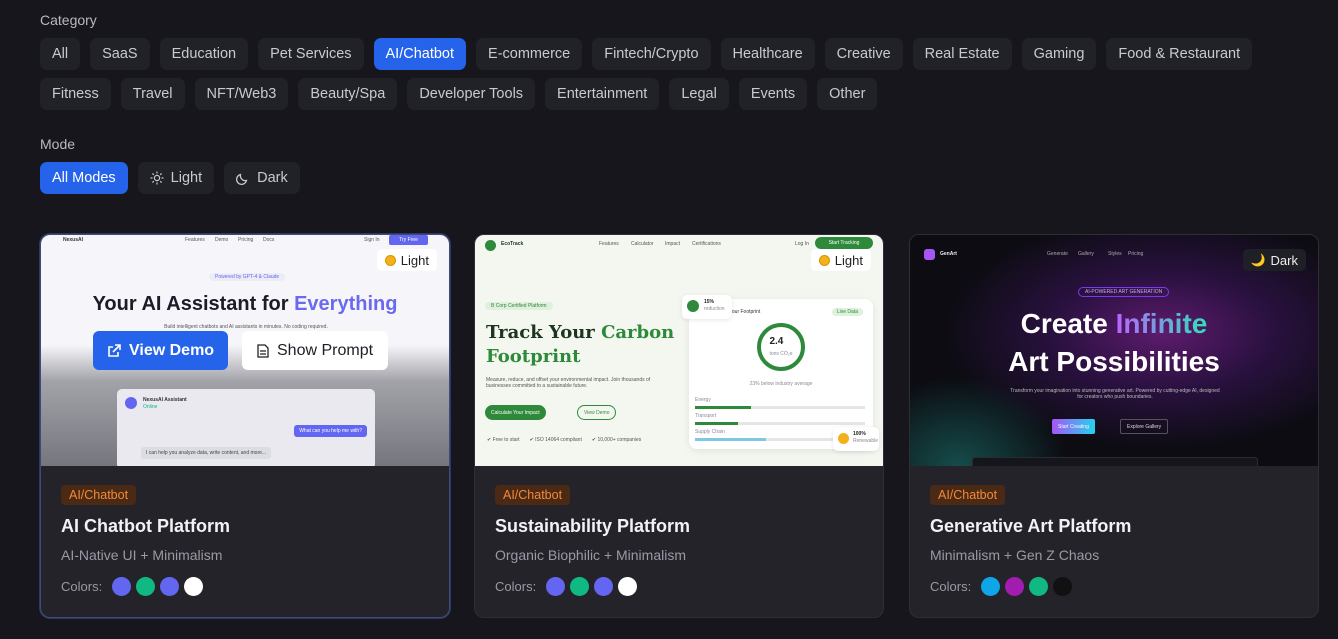 The width and height of the screenshot is (1338, 639). I want to click on mode-chip-label: All Modes, so click(84, 178).